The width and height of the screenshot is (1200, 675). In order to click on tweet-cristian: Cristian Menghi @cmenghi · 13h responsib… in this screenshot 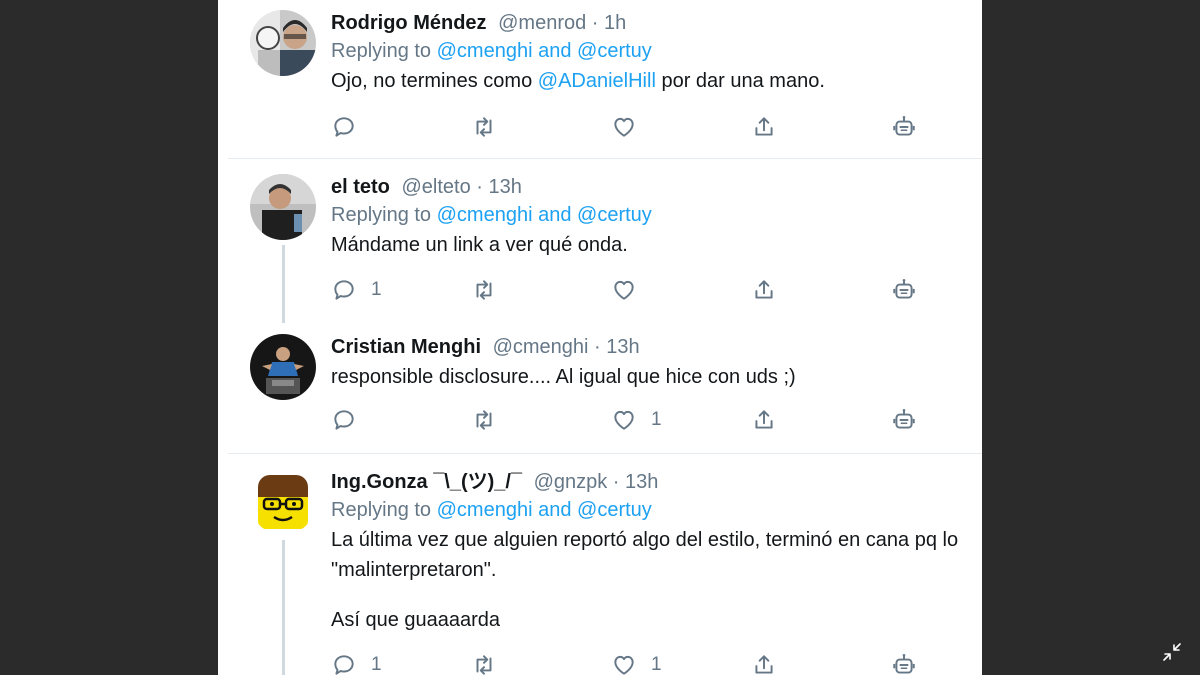, I will do `click(605, 386)`.